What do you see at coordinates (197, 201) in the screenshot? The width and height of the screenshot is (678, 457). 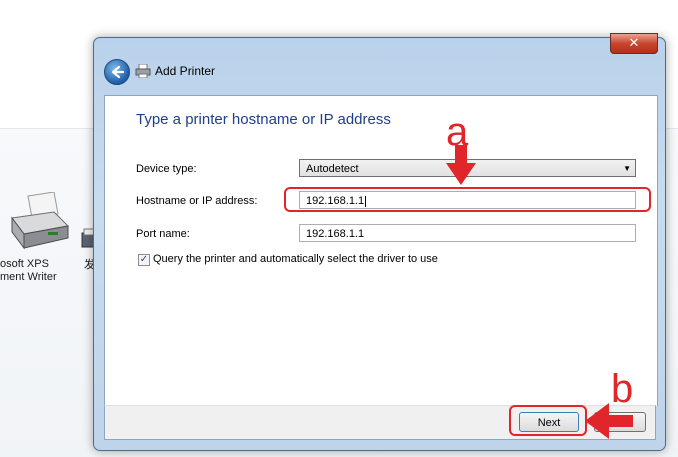 I see `hostname-label: Hostname or IP address:` at bounding box center [197, 201].